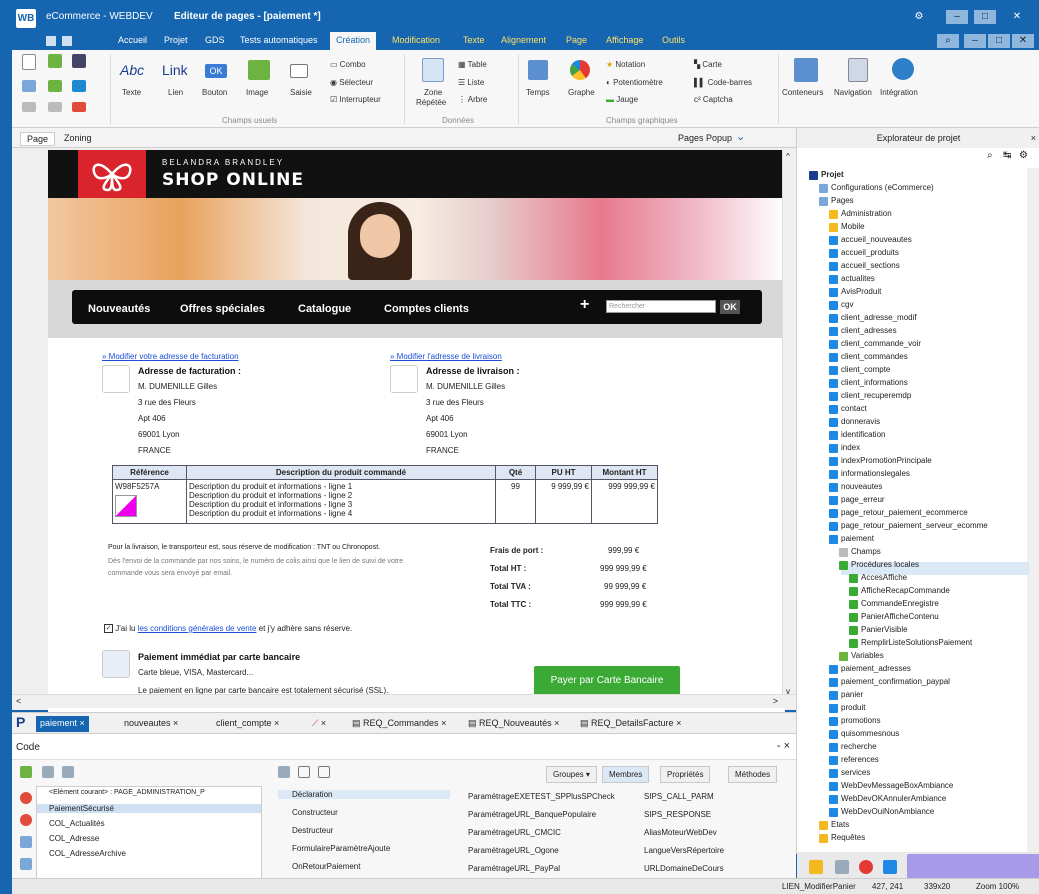 This screenshot has width=1039, height=894. I want to click on tree-item: page_retour_paiement_serveur_ecomme, so click(914, 525).